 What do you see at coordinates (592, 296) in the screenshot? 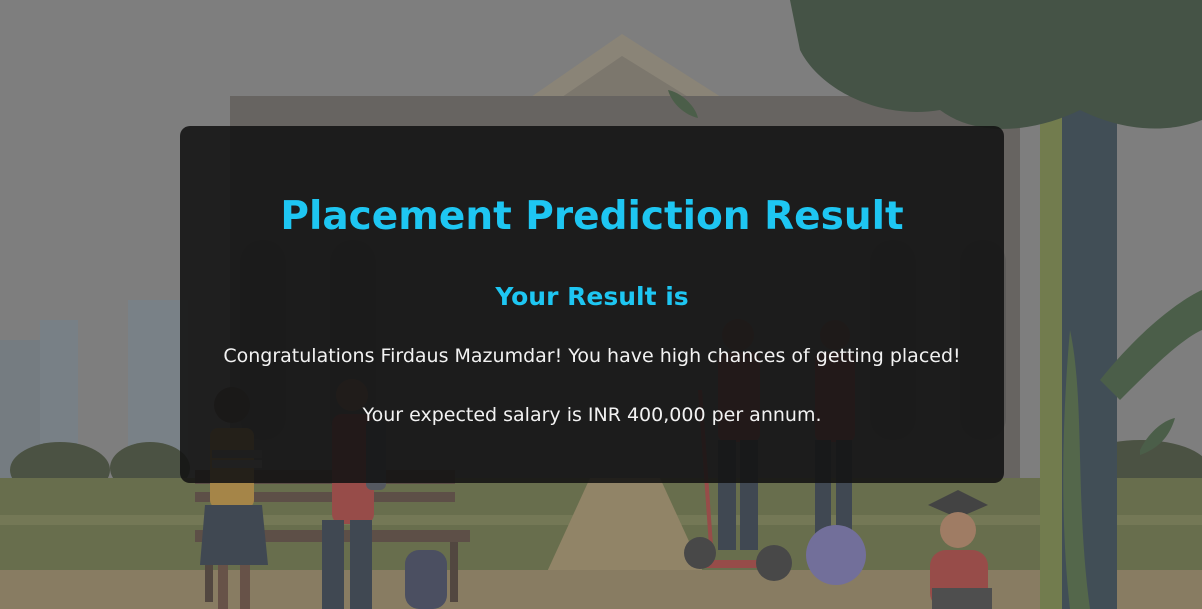
I see `result-subtitle: Your Result is` at bounding box center [592, 296].